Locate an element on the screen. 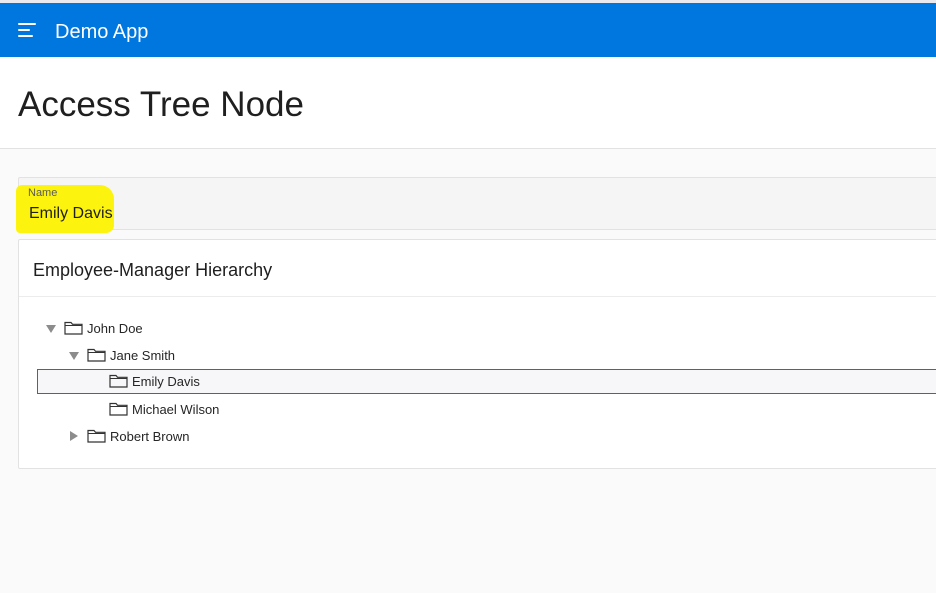 Image resolution: width=936 pixels, height=593 pixels. tree-node-label: Jane Smith is located at coordinates (143, 355).